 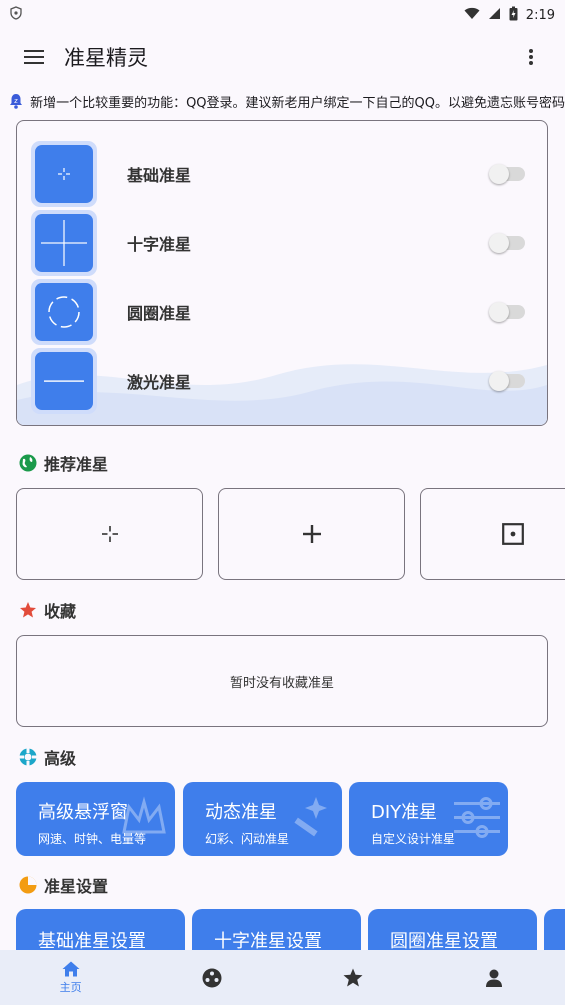 I want to click on crosshair-row-laser: 激光准星, so click(x=282, y=381).